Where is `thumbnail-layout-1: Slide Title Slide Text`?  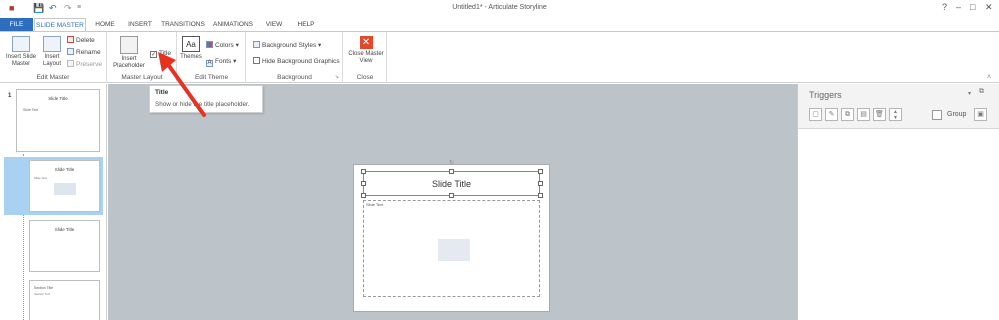 thumbnail-layout-1: Slide Title Slide Text is located at coordinates (64, 186).